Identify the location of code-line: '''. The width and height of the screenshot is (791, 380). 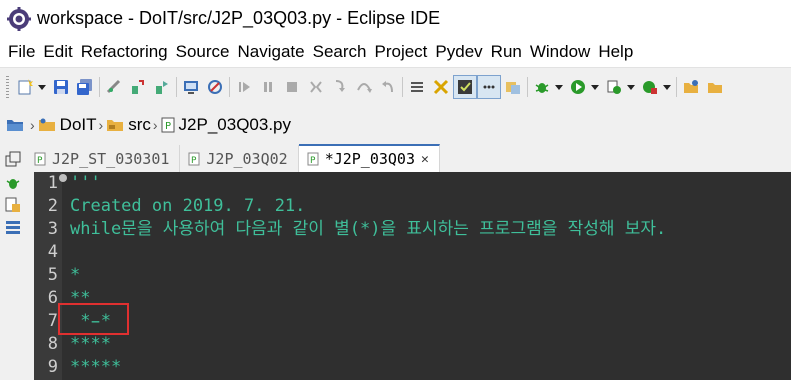
(85, 183).